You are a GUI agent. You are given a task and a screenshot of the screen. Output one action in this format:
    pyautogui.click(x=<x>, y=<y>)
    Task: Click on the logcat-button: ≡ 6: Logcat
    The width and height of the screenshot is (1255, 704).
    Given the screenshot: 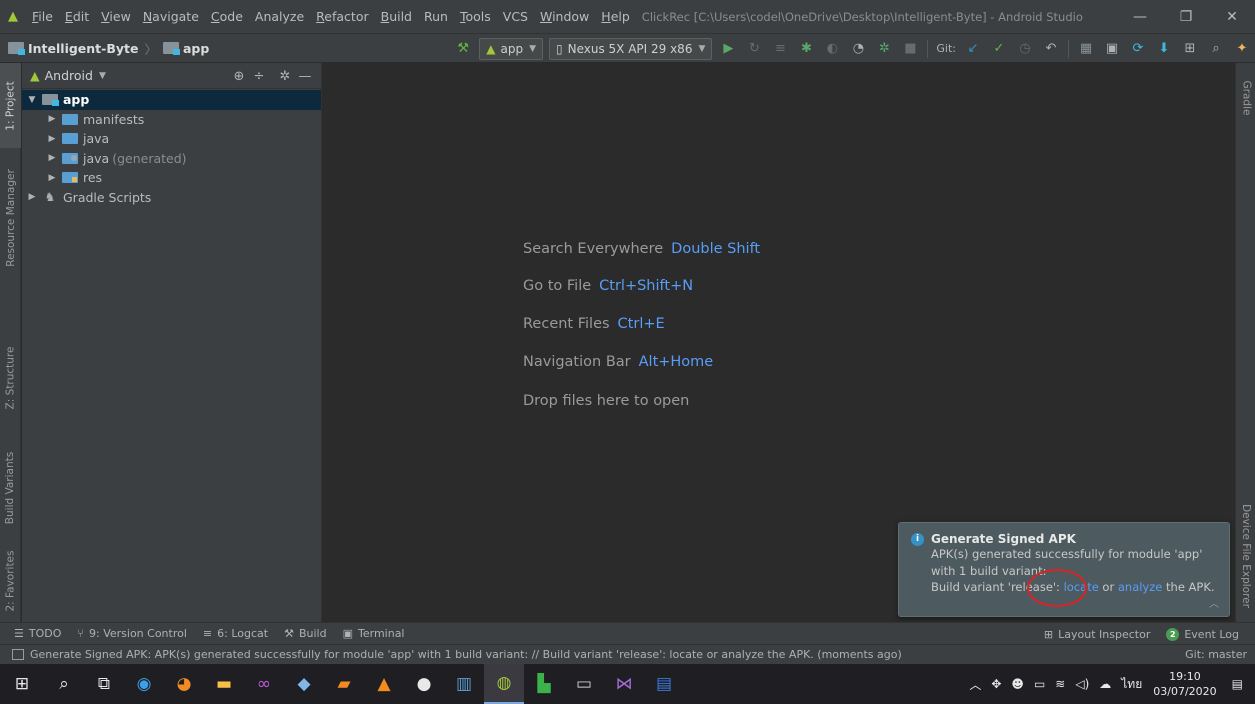 What is the action you would take?
    pyautogui.click(x=235, y=633)
    